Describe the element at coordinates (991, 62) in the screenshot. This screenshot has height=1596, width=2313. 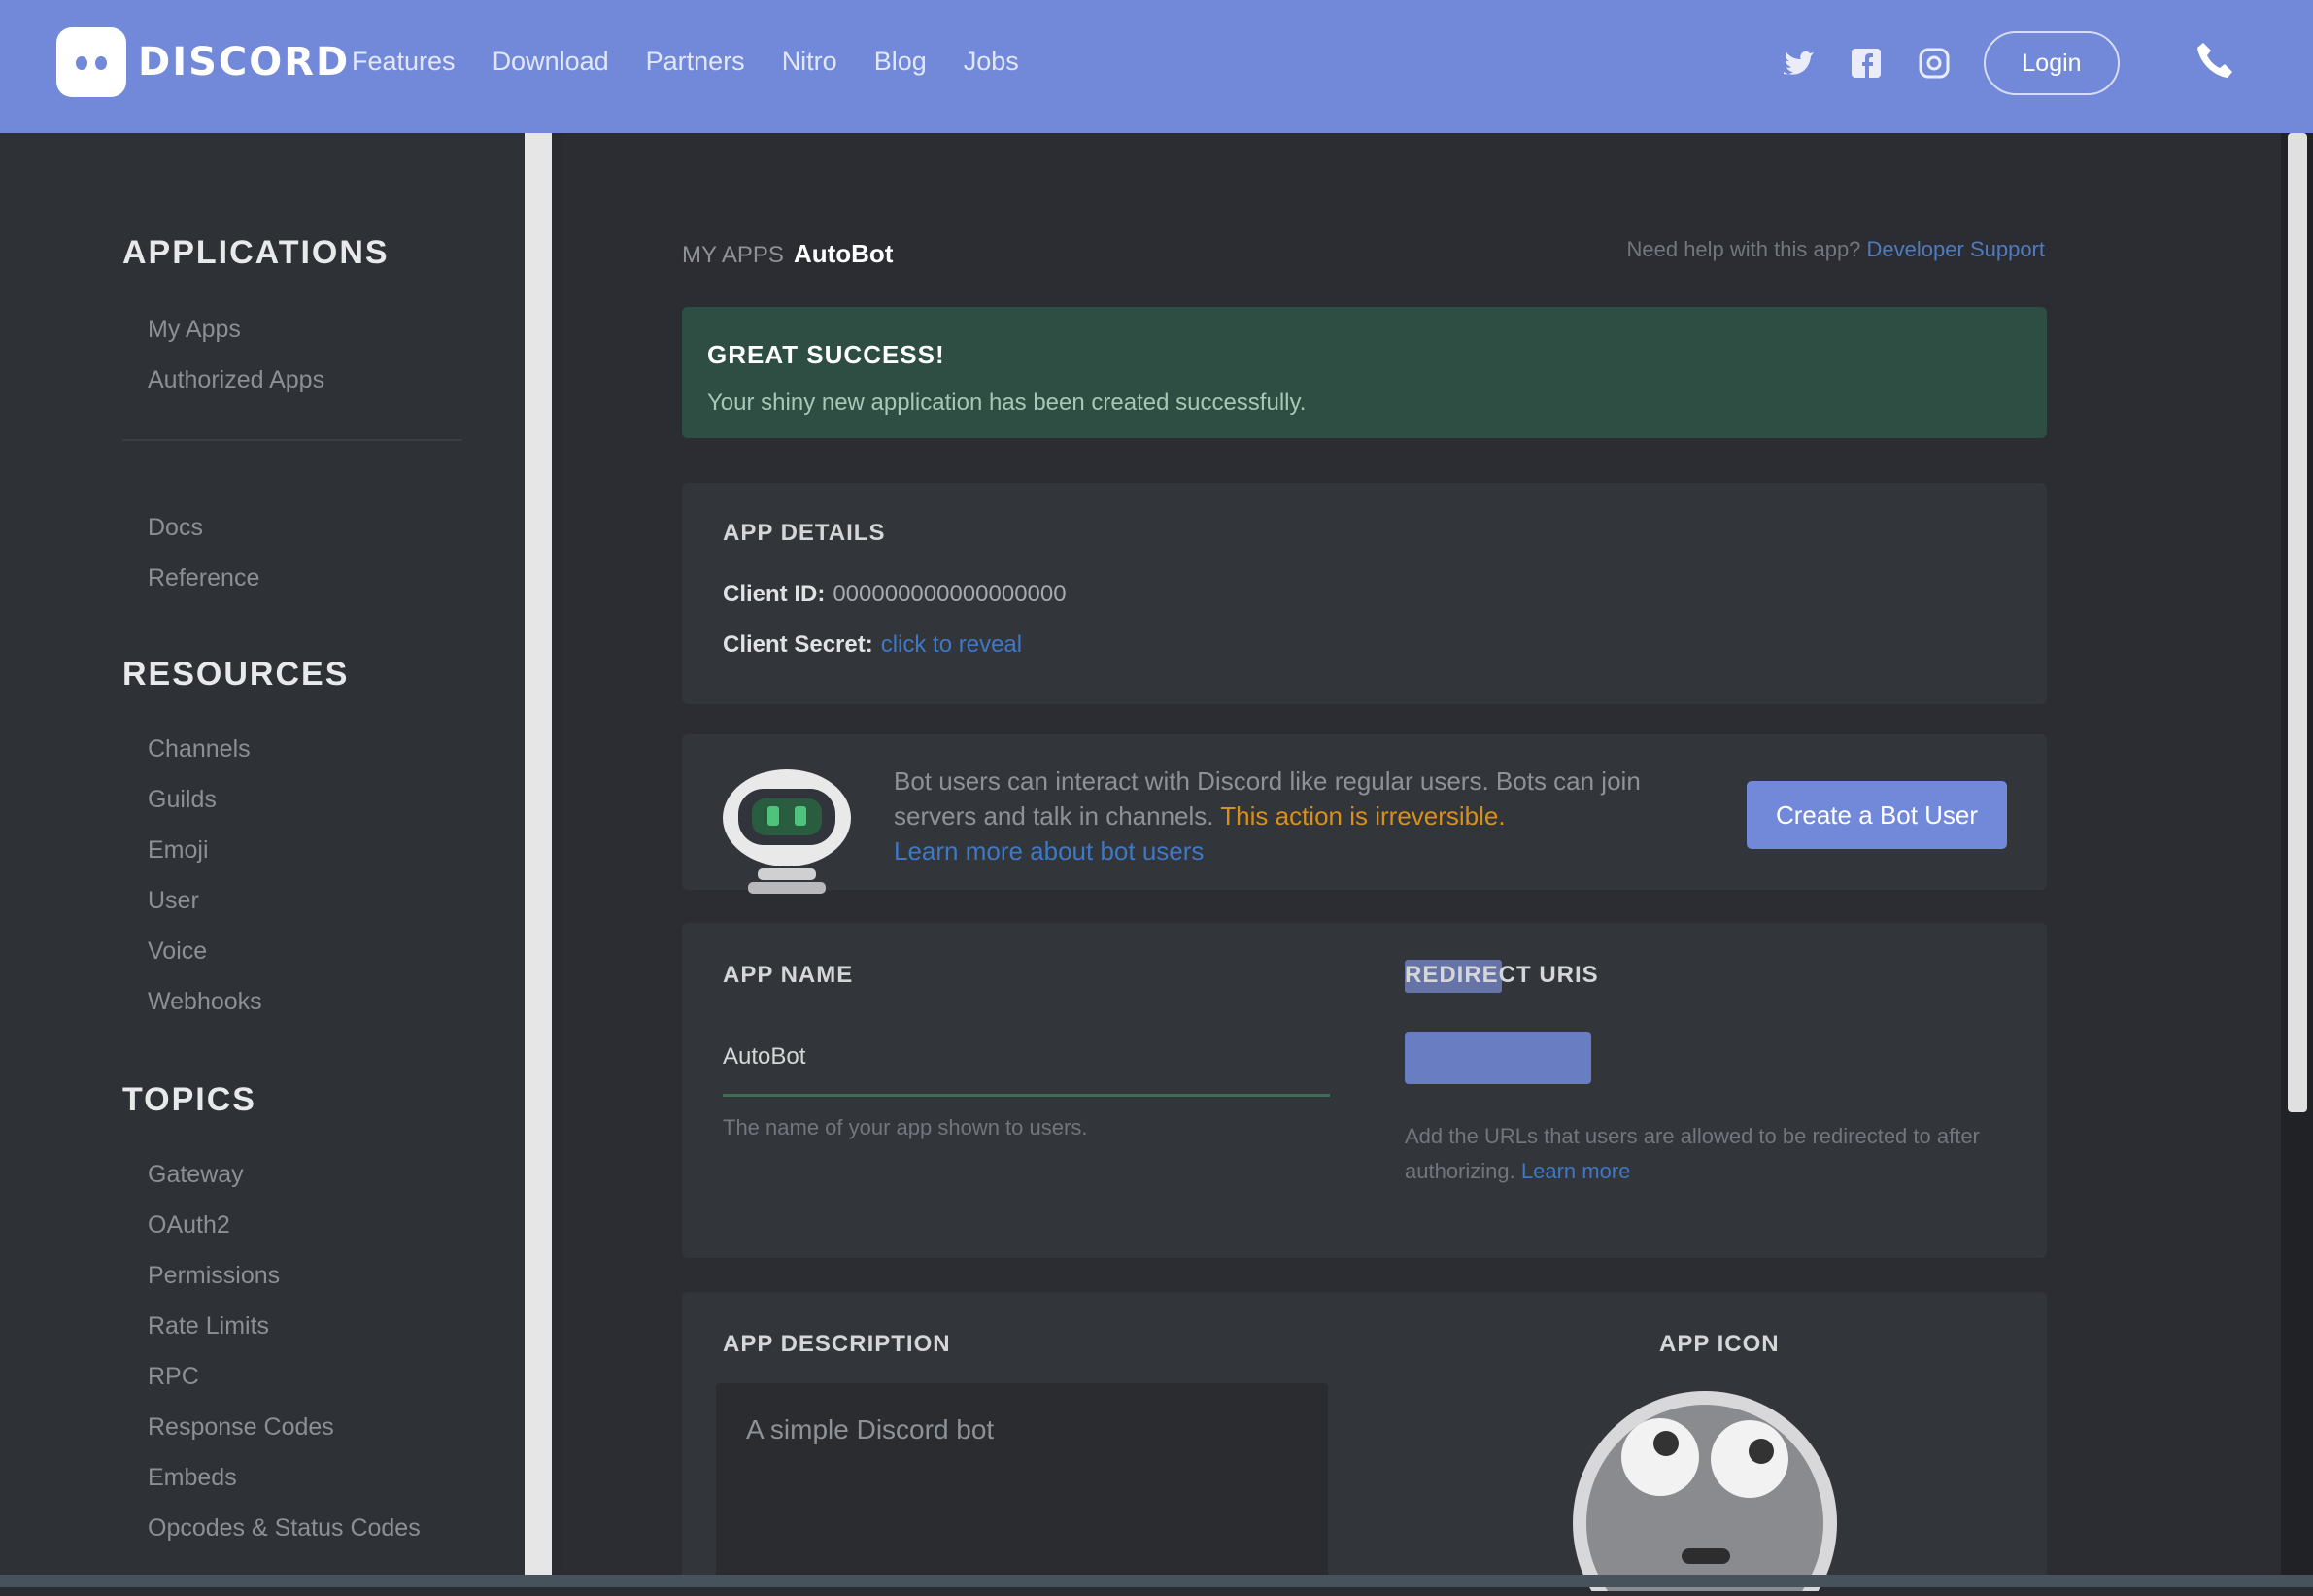
I see `nav-jobs: Jobs` at that location.